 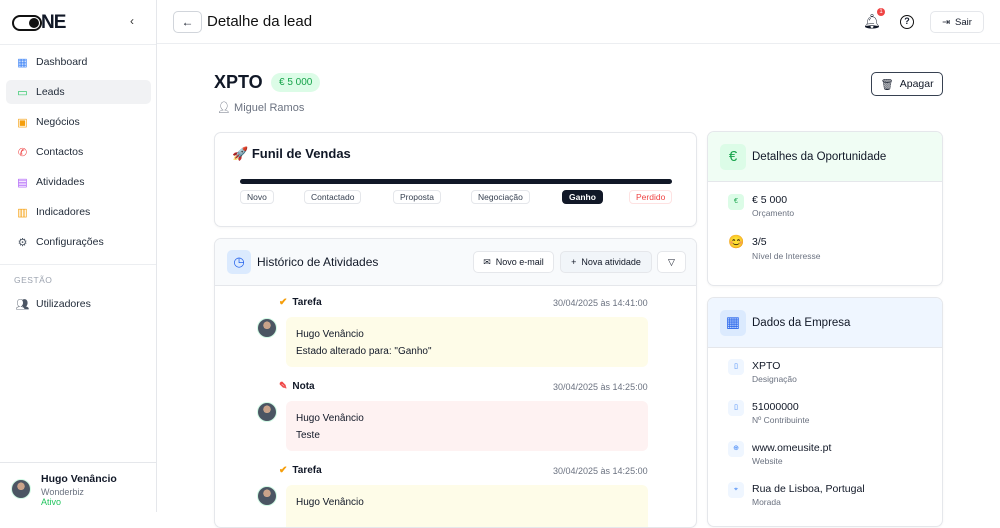 I want to click on briefcase-icon: ▣, so click(x=22, y=122).